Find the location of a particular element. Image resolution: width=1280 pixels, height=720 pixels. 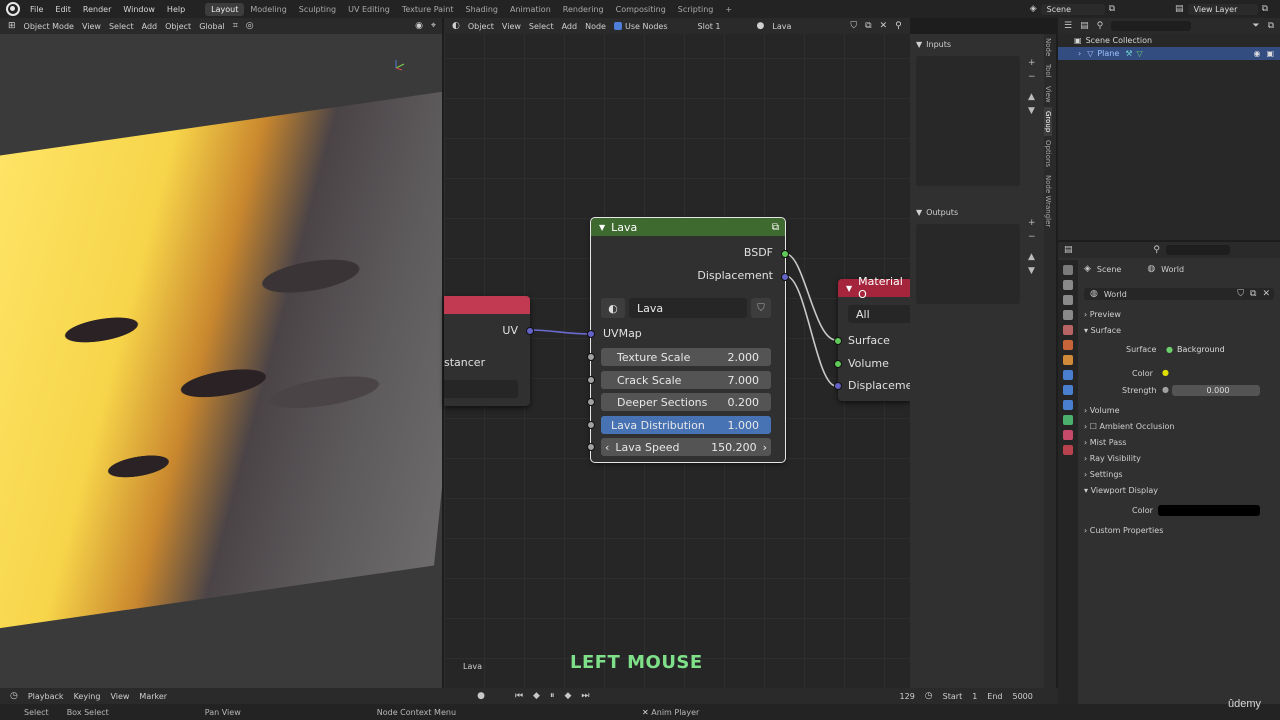

scene-tab-icon is located at coordinates (1068, 330).